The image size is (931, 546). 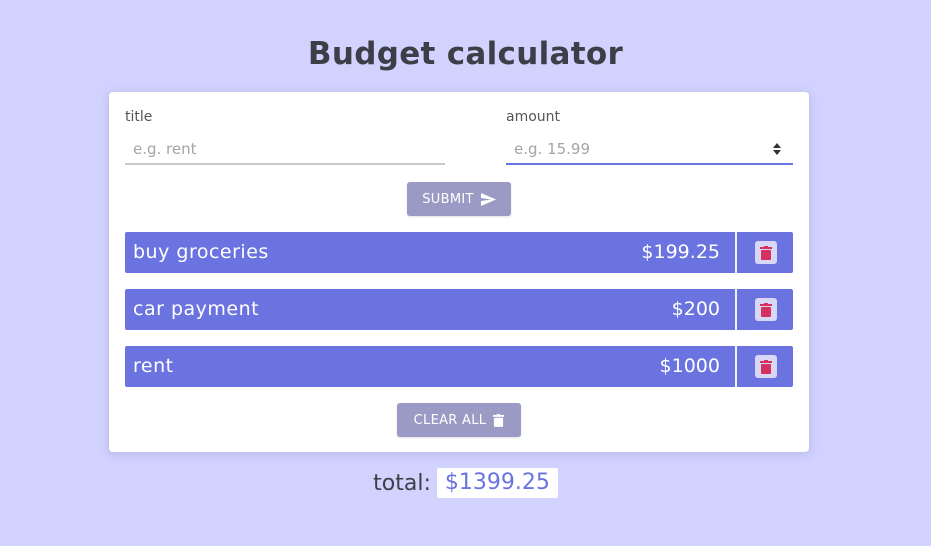 What do you see at coordinates (459, 309) in the screenshot?
I see `expense-item: car payment $200` at bounding box center [459, 309].